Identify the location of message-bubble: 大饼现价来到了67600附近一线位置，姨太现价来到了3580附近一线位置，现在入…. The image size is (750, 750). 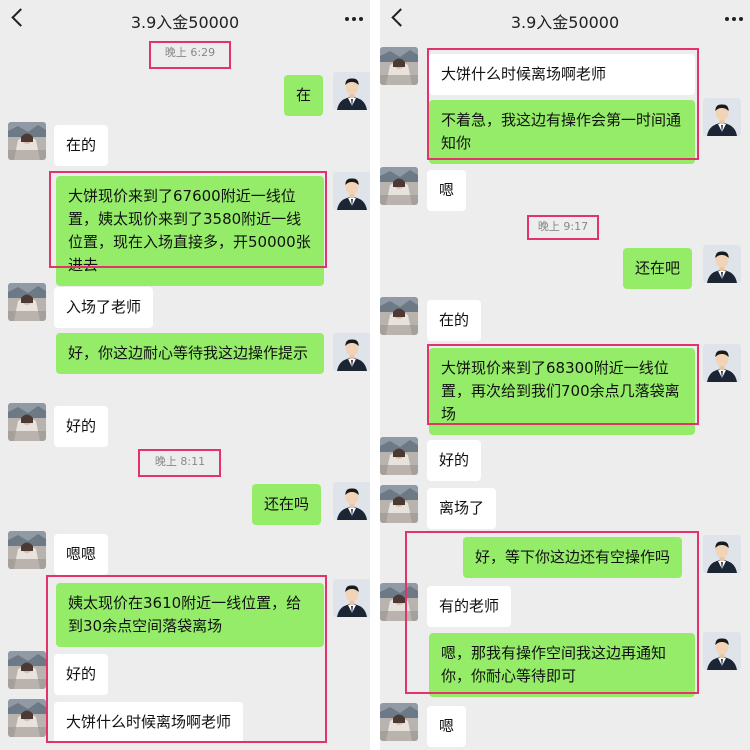
(190, 231).